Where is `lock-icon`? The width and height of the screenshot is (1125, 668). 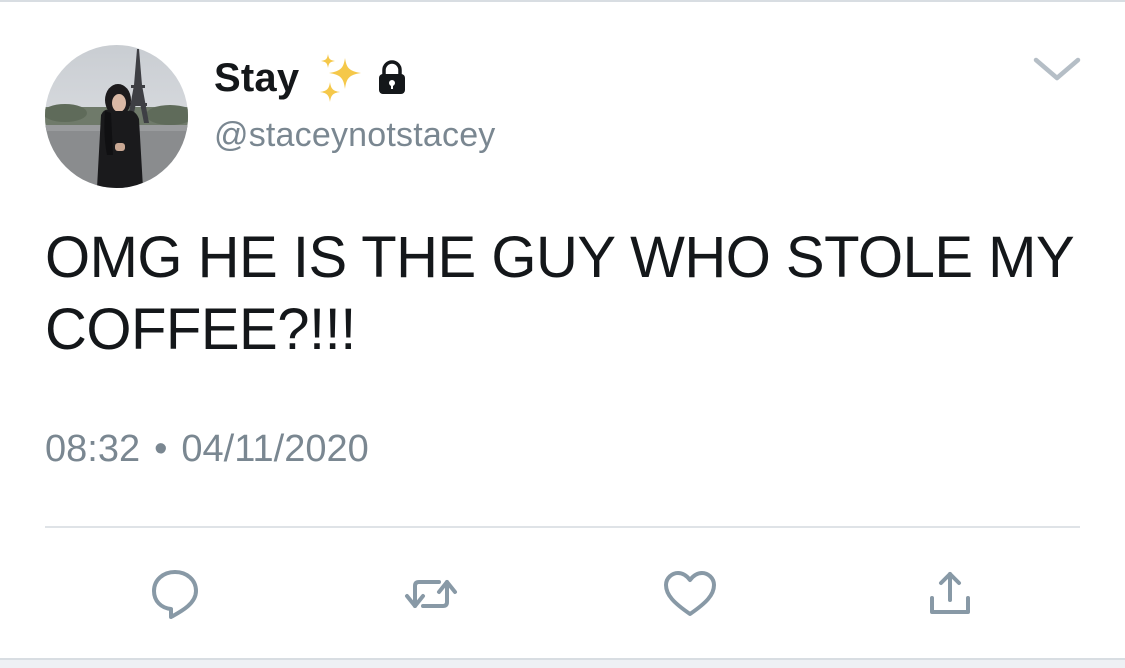
lock-icon is located at coordinates (392, 78).